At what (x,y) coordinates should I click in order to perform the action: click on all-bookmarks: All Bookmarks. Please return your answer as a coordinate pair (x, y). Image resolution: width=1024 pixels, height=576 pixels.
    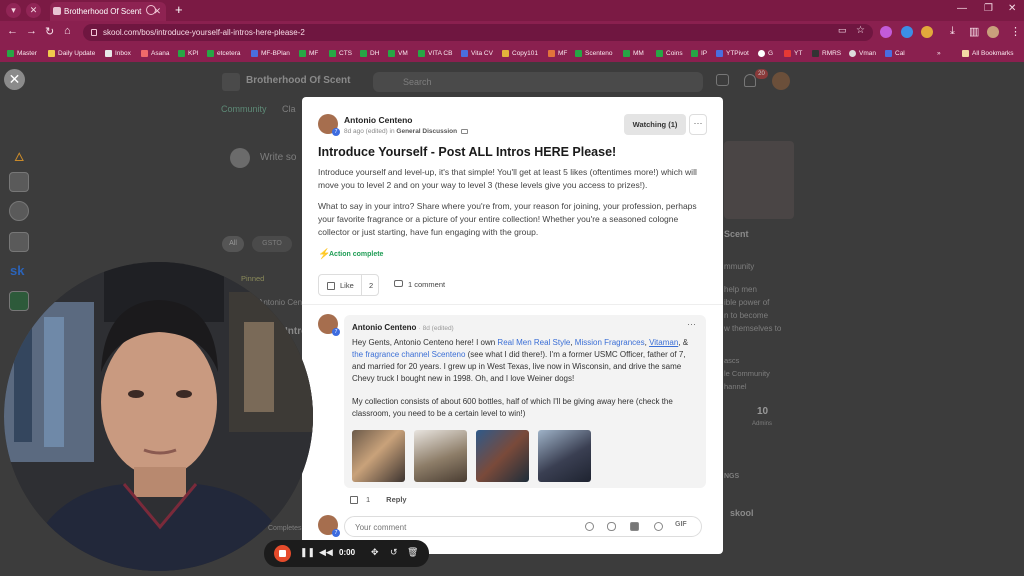
    Looking at the image, I should click on (988, 53).